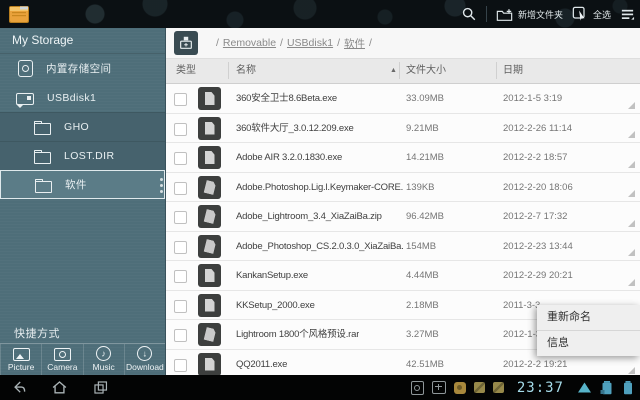 This screenshot has width=640, height=400. Describe the element at coordinates (145, 353) in the screenshot. I see `download-icon` at that location.